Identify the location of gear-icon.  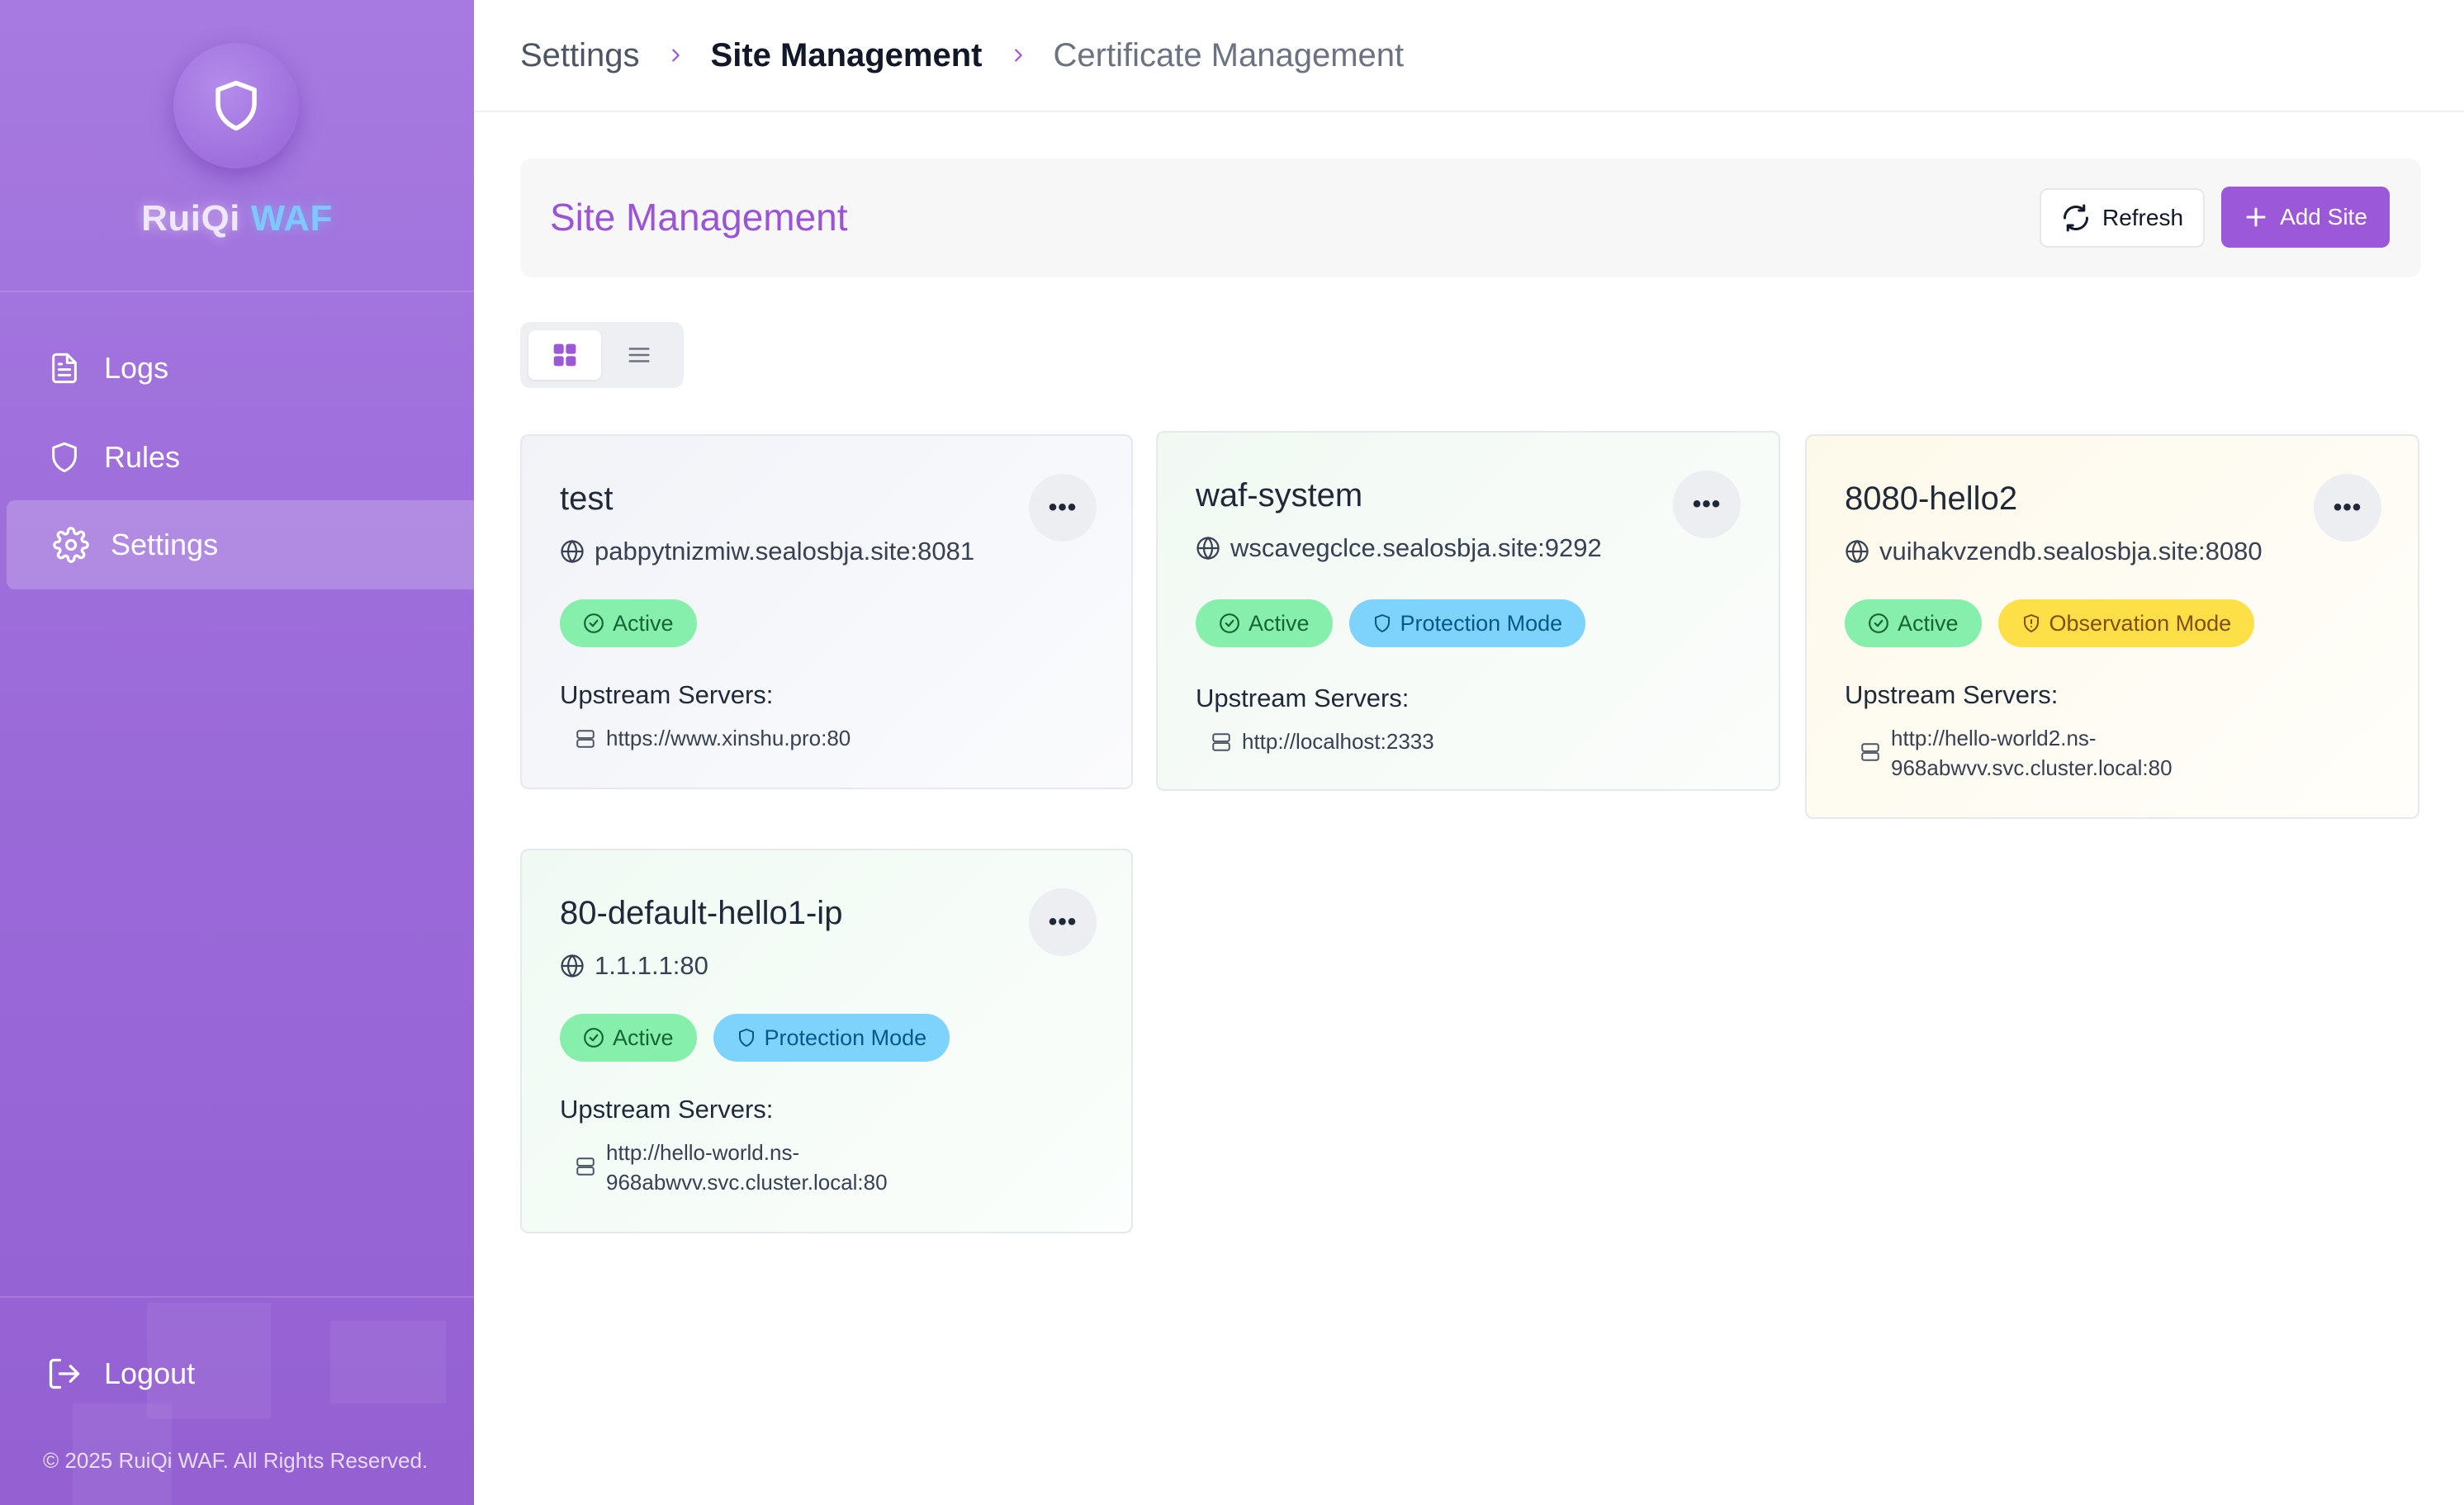
(71, 545).